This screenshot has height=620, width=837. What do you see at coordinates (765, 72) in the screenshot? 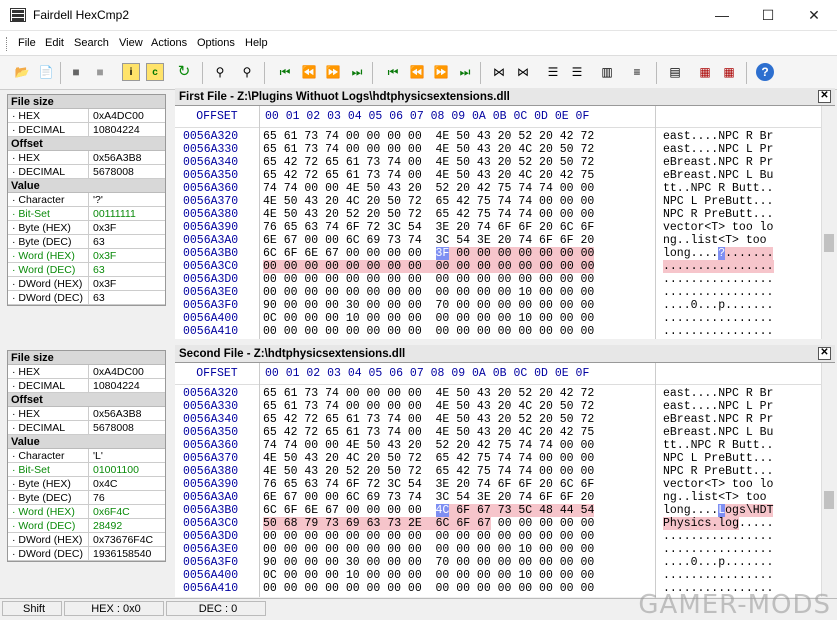
I see `help-icon: ?` at bounding box center [765, 72].